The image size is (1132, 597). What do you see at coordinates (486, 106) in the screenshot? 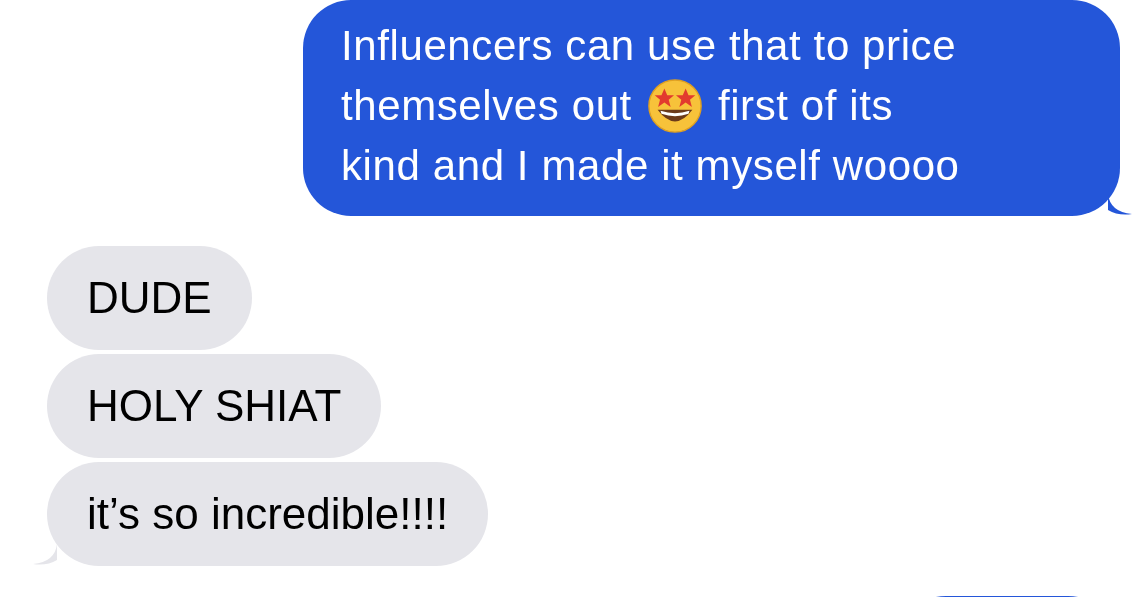
I see `message-text: themselves out` at bounding box center [486, 106].